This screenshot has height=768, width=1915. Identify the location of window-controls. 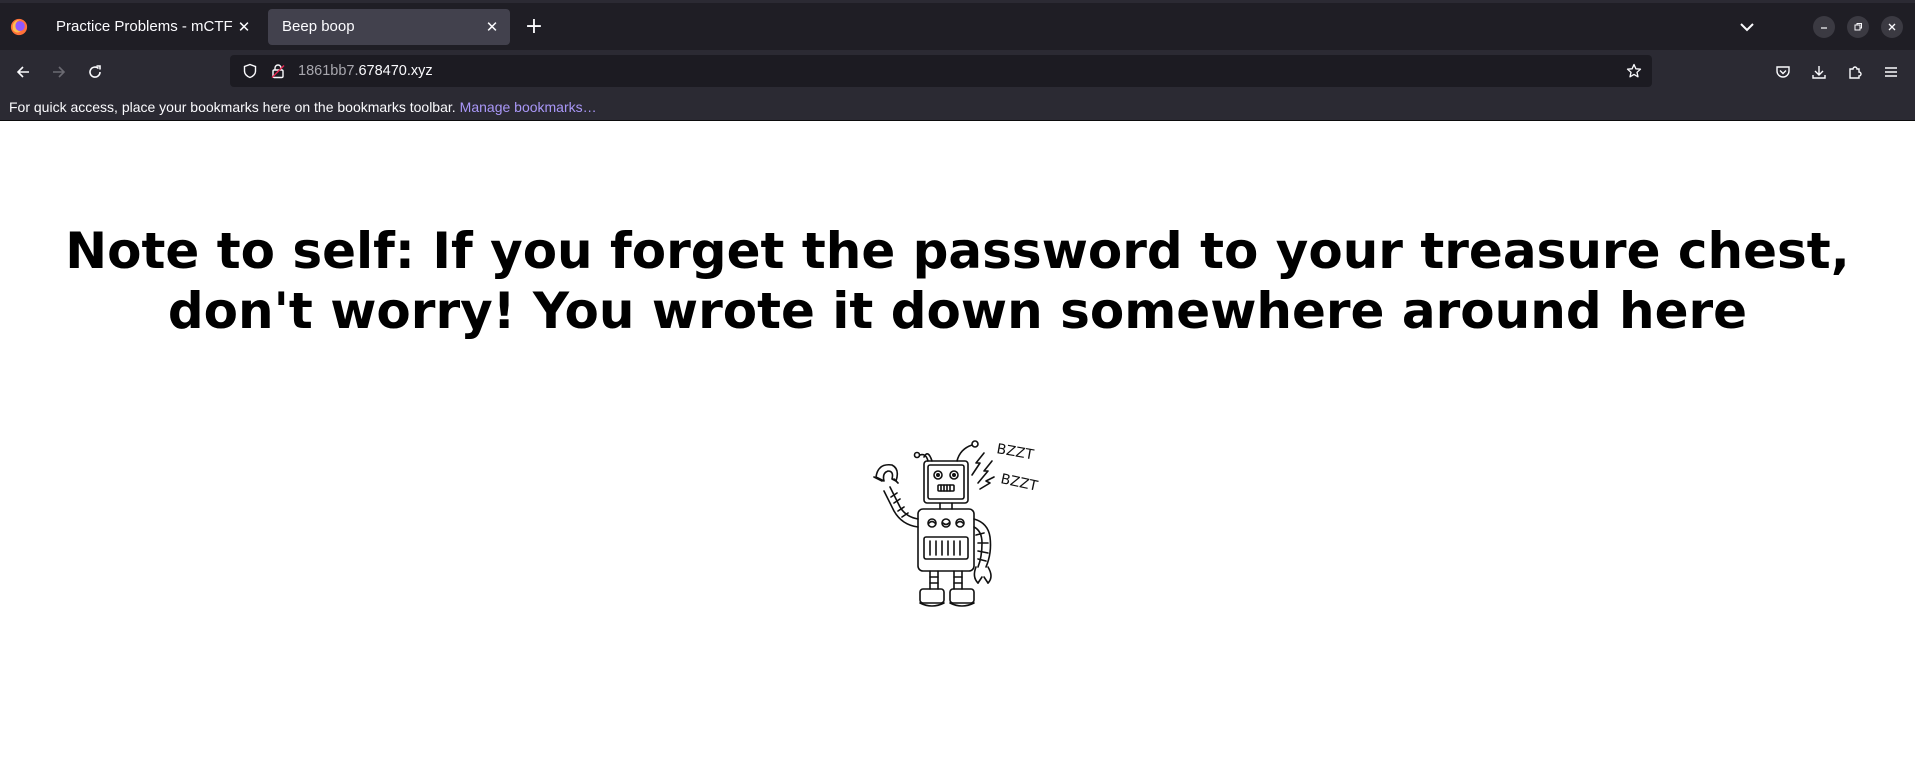
(1823, 26).